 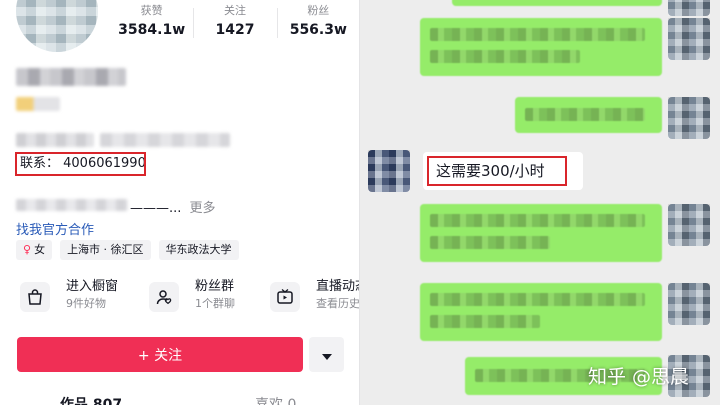 I want to click on shop-window-text: 进入橱窗 9件好物, so click(x=92, y=295).